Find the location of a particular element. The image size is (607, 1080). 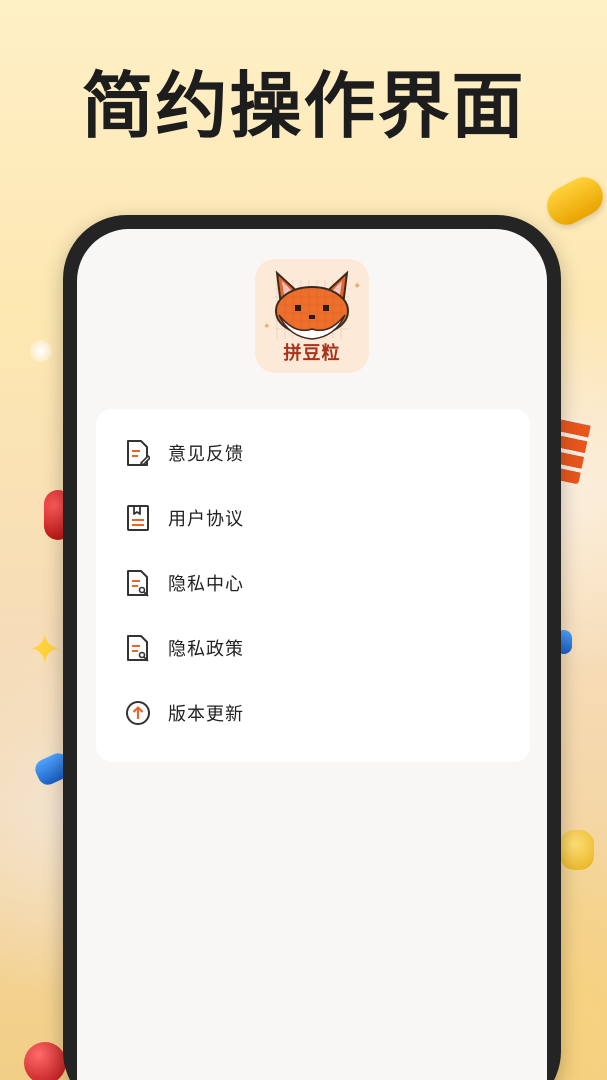

red-bead-decoration-bottom is located at coordinates (45, 1061).